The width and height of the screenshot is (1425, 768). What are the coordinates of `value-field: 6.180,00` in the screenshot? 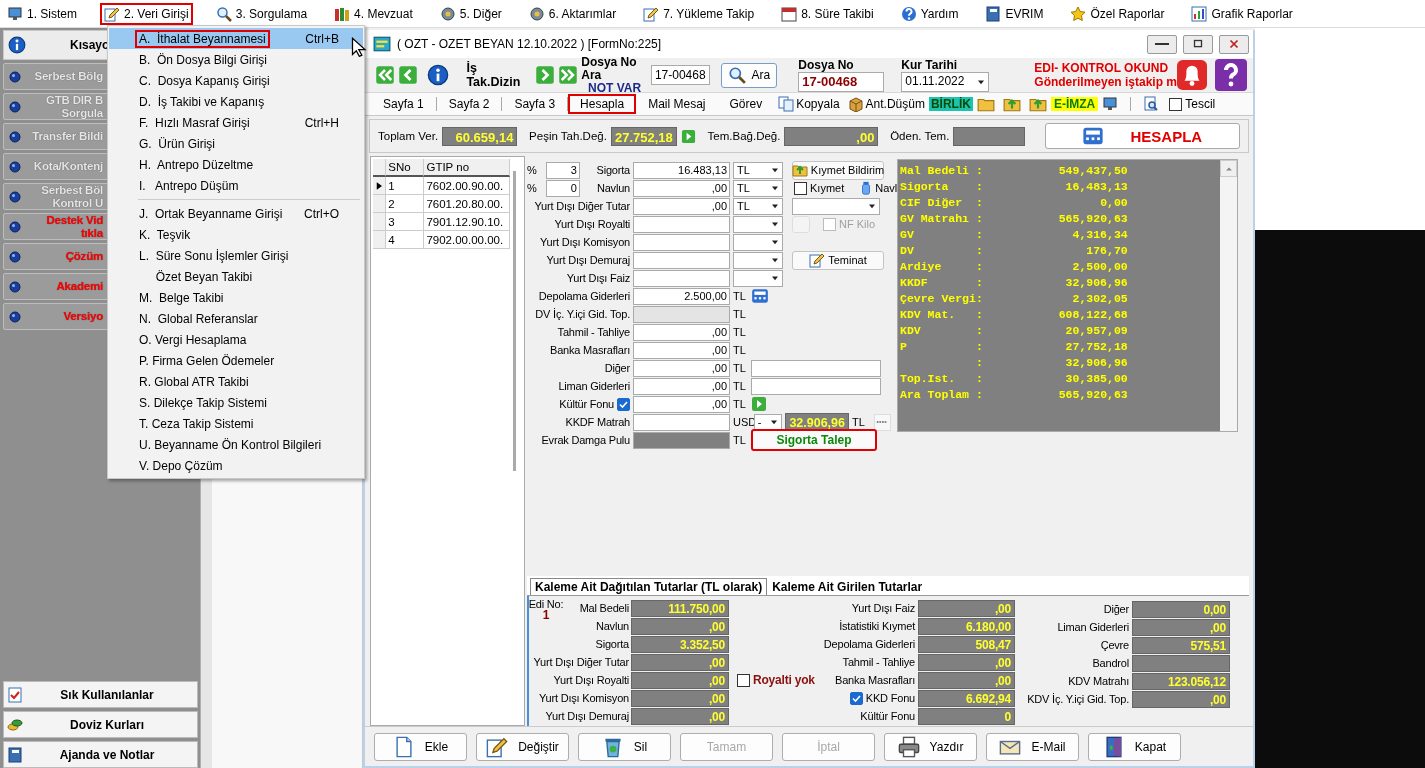 It's located at (966, 626).